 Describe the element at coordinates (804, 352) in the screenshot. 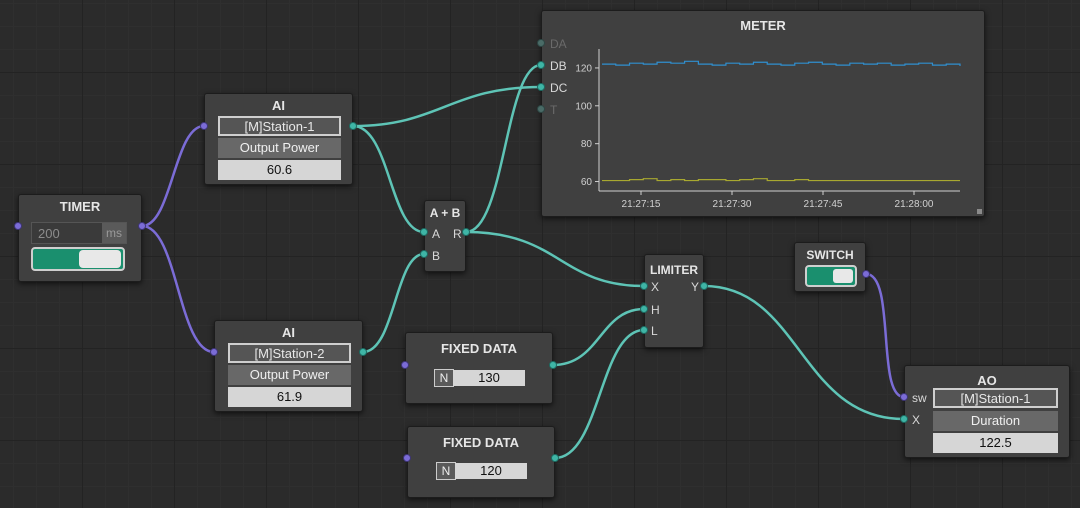

I see `wire-limiter-ao-x` at that location.